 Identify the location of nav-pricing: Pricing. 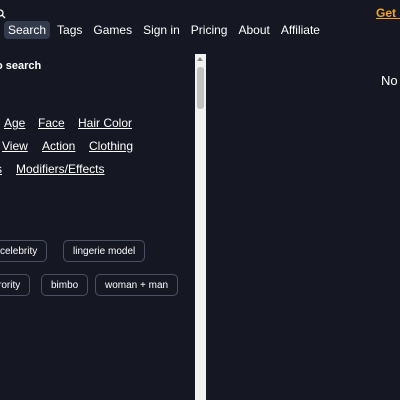
(209, 30).